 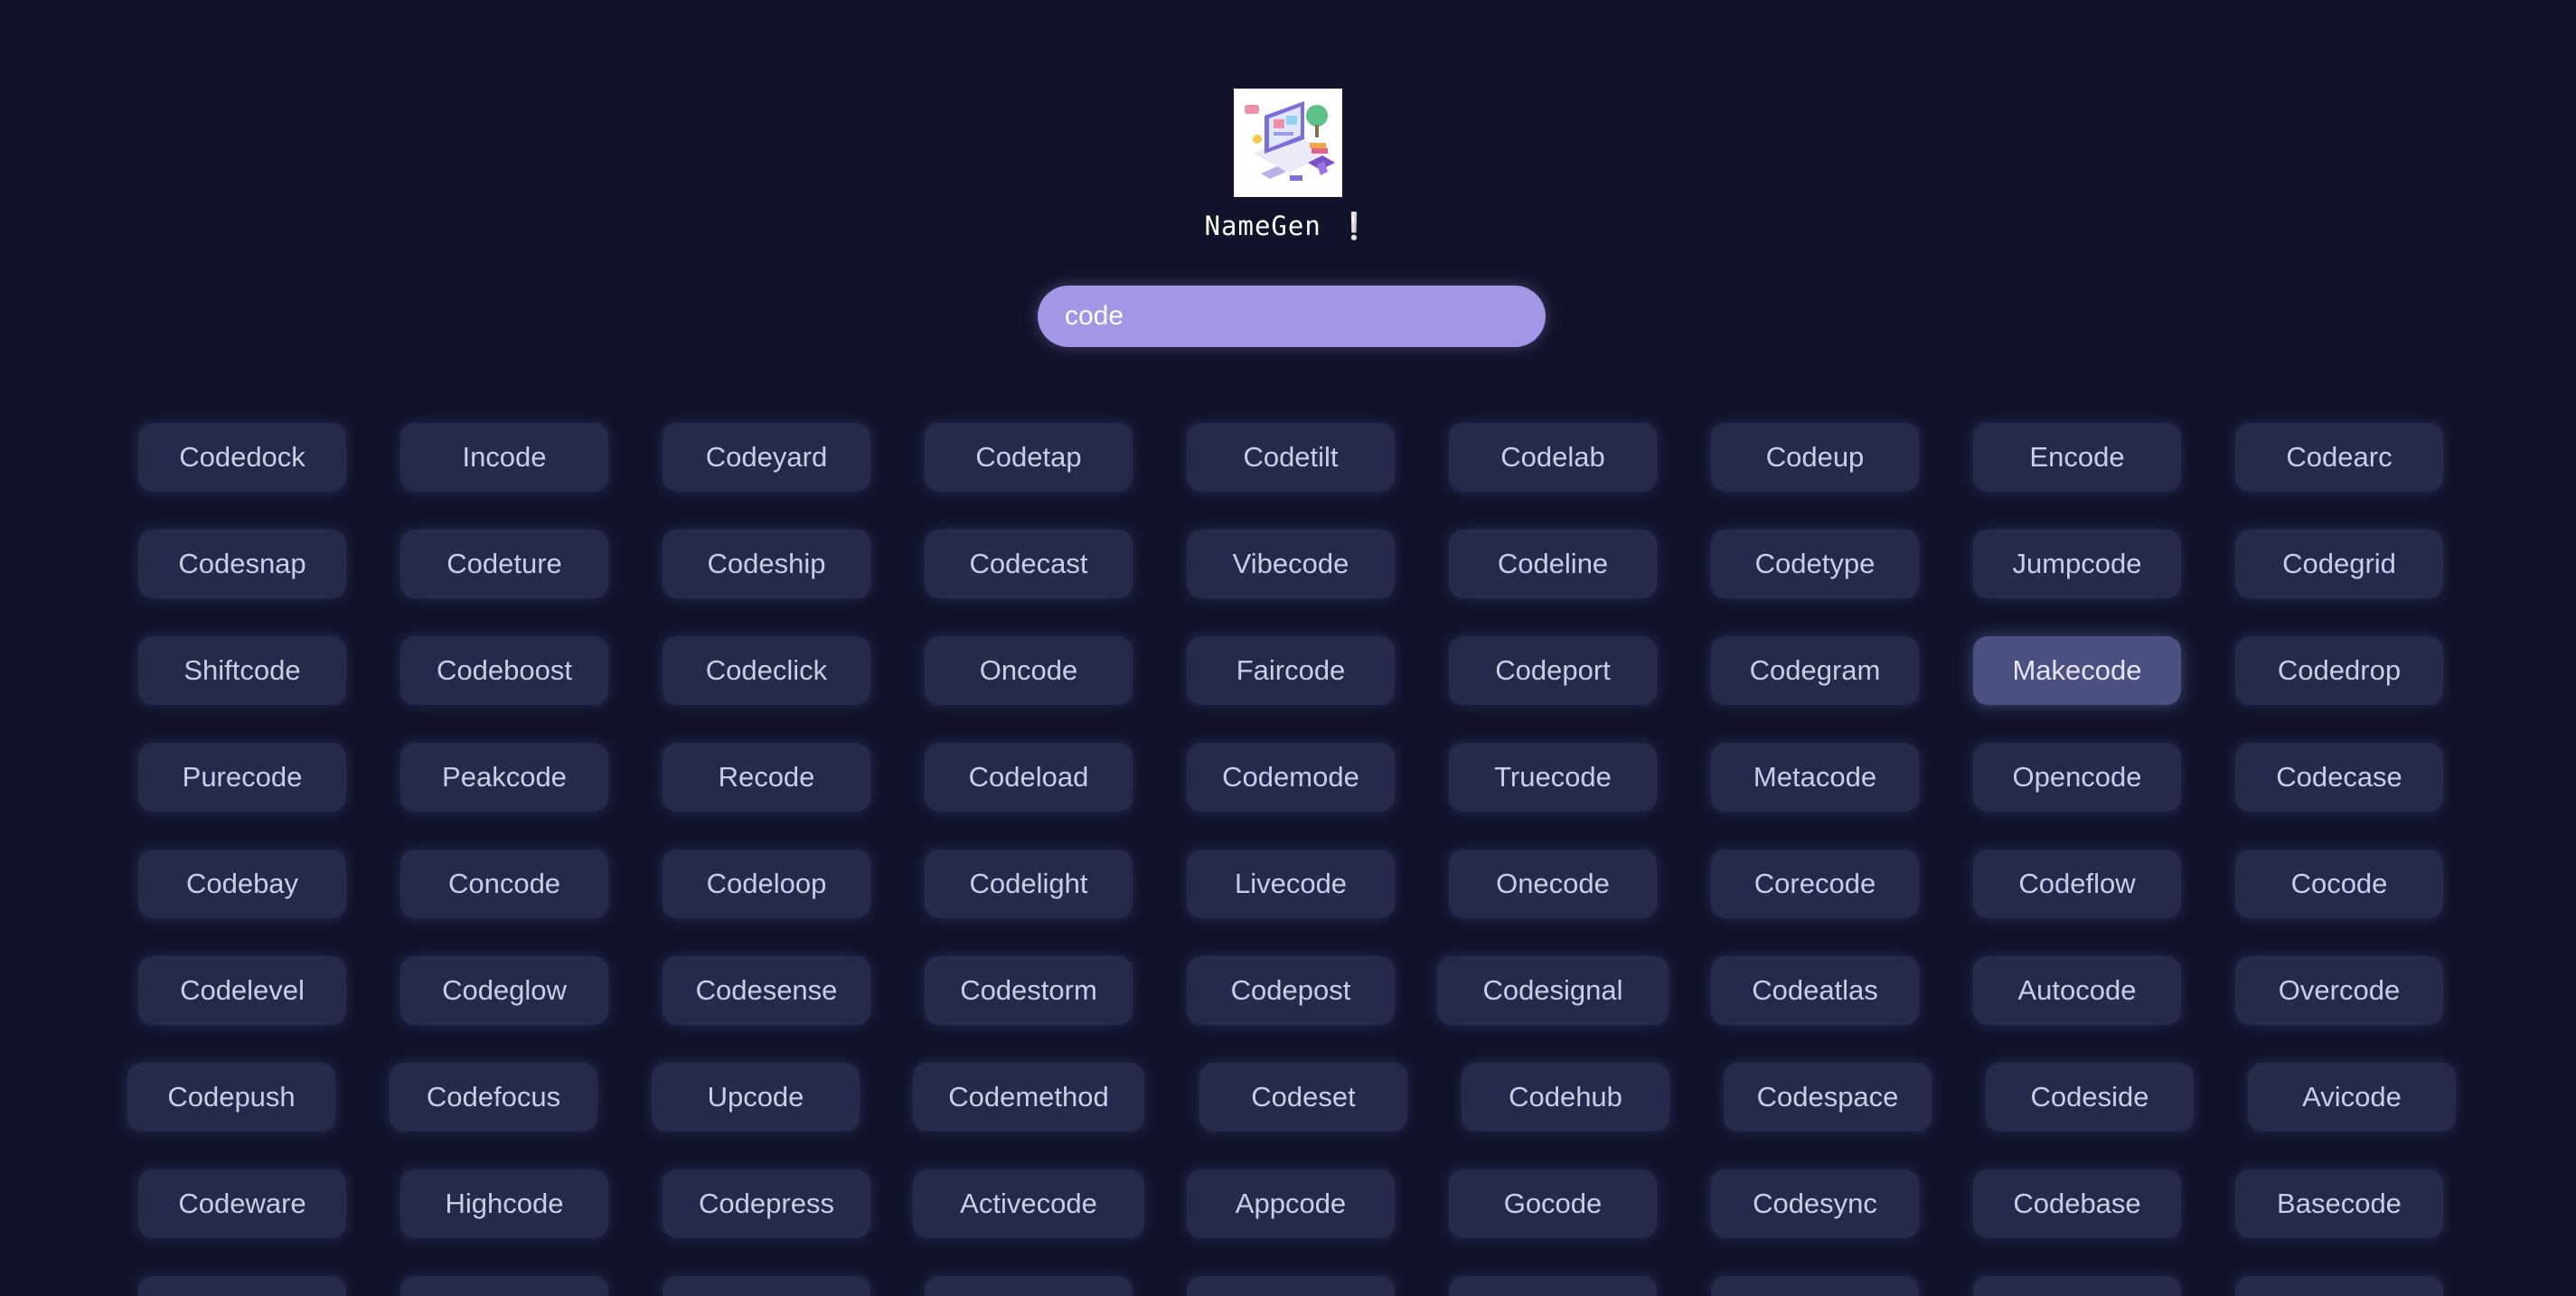 I want to click on name-chip: Gocode, so click(x=1553, y=1203).